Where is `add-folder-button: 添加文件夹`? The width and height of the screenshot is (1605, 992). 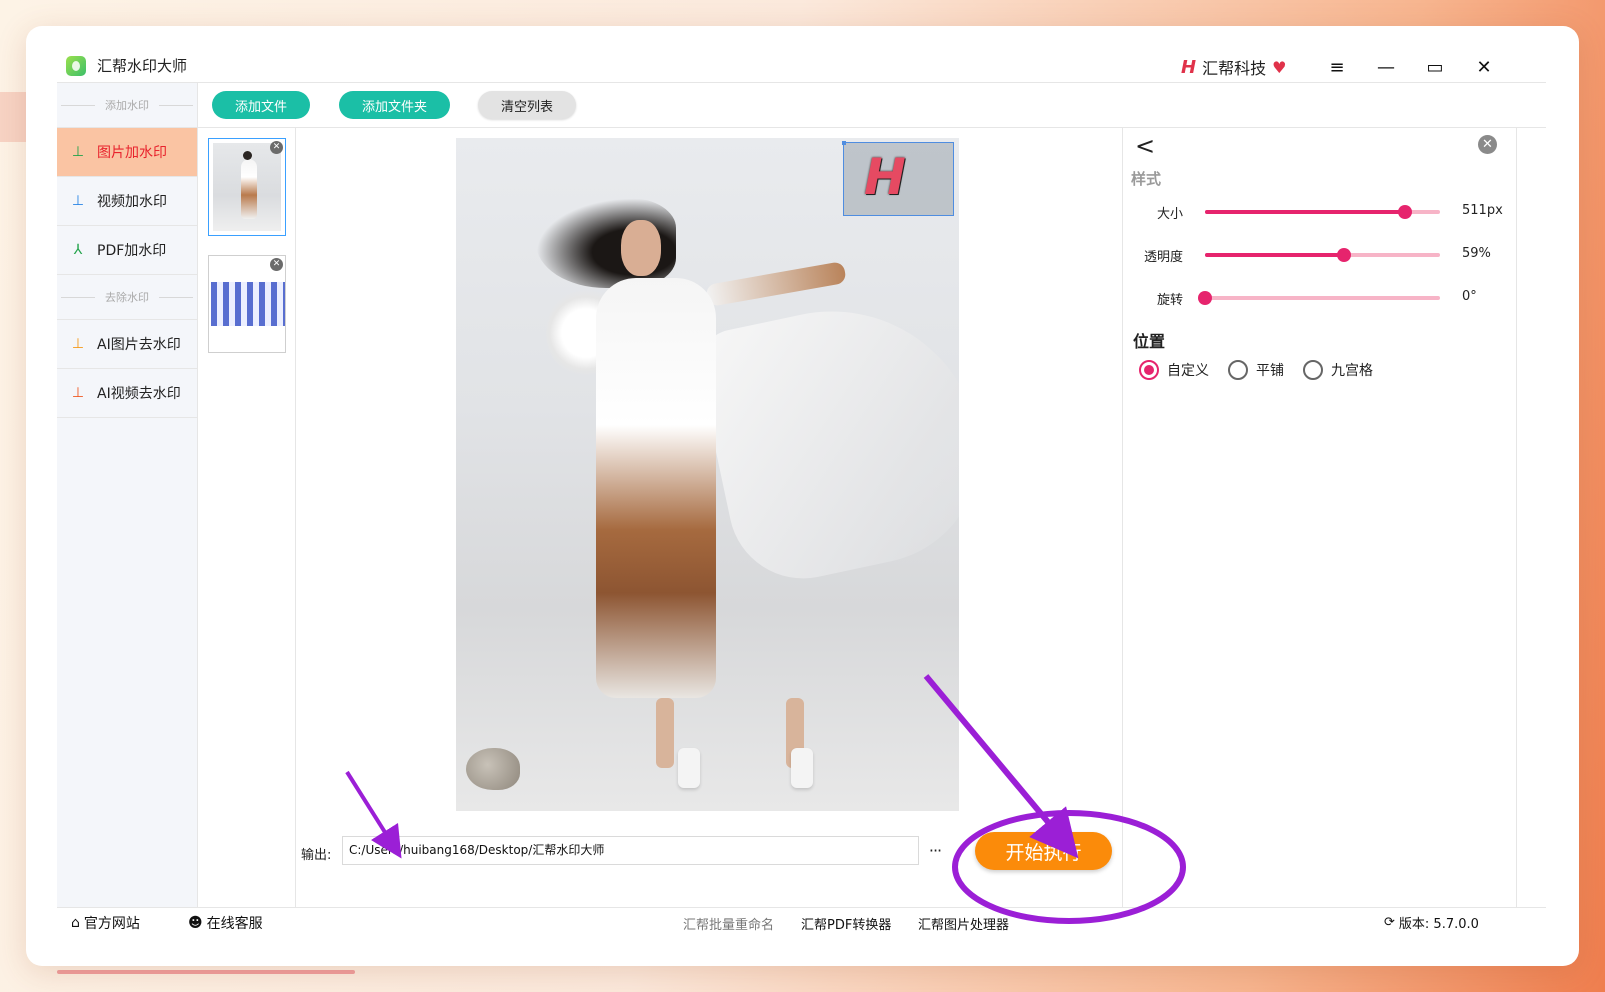 add-folder-button: 添加文件夹 is located at coordinates (394, 105).